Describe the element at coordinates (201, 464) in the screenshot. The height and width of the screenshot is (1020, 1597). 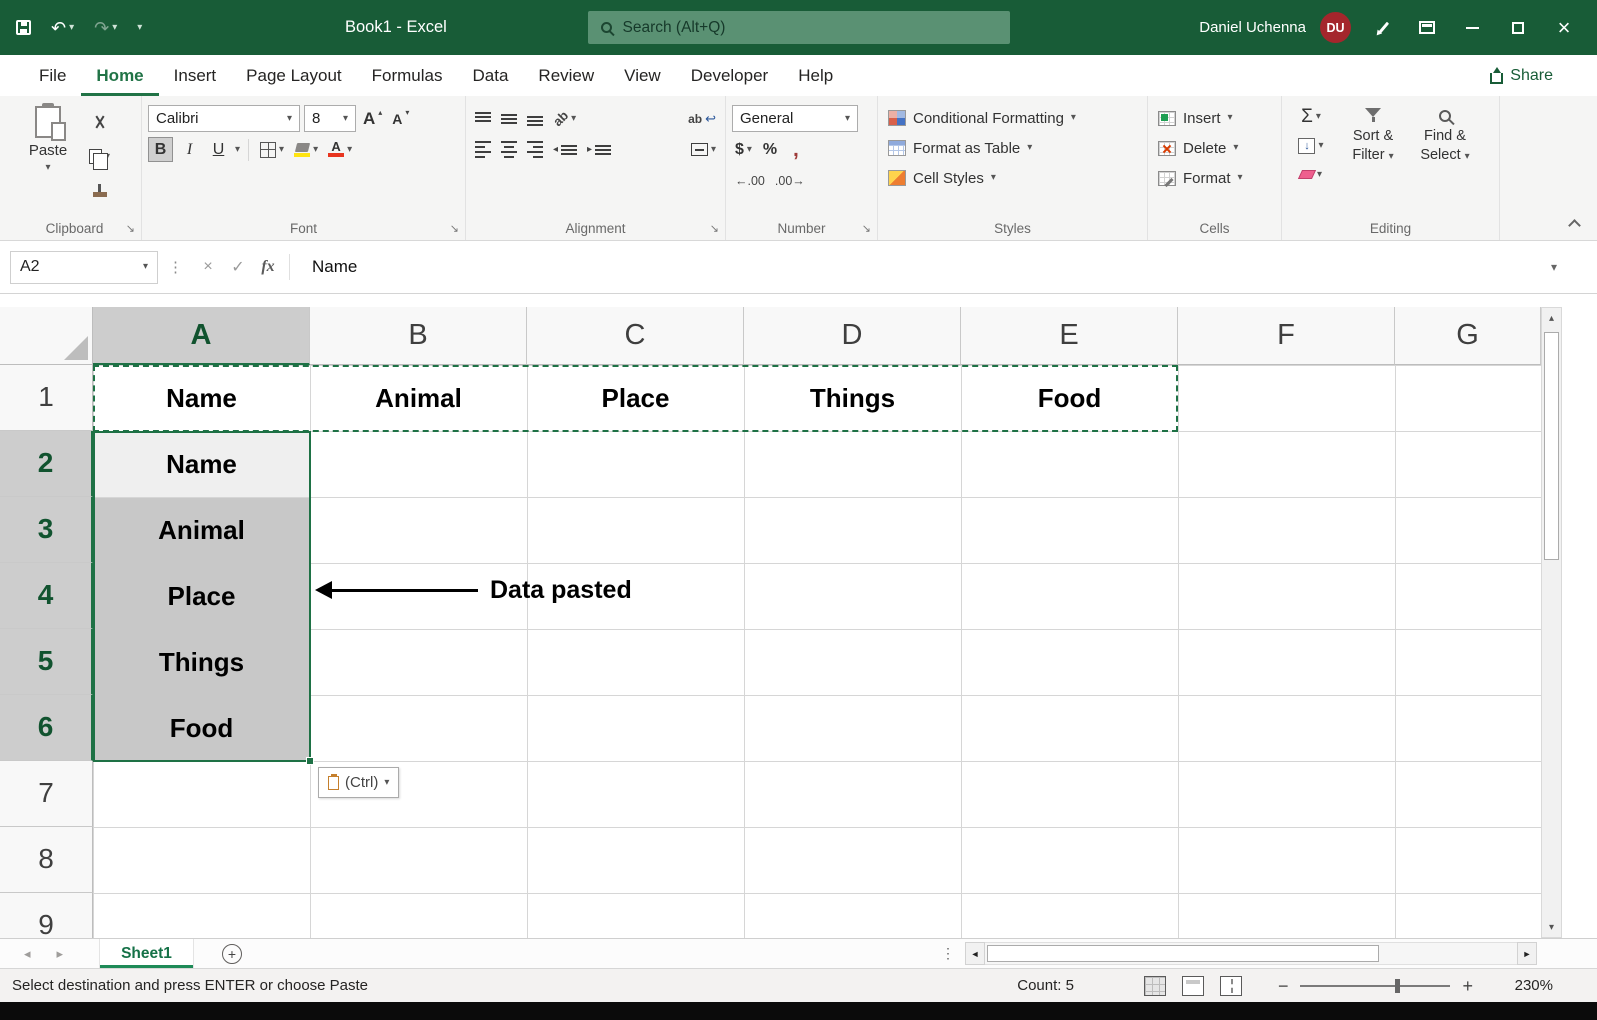
I see `cell-A2: Name` at that location.